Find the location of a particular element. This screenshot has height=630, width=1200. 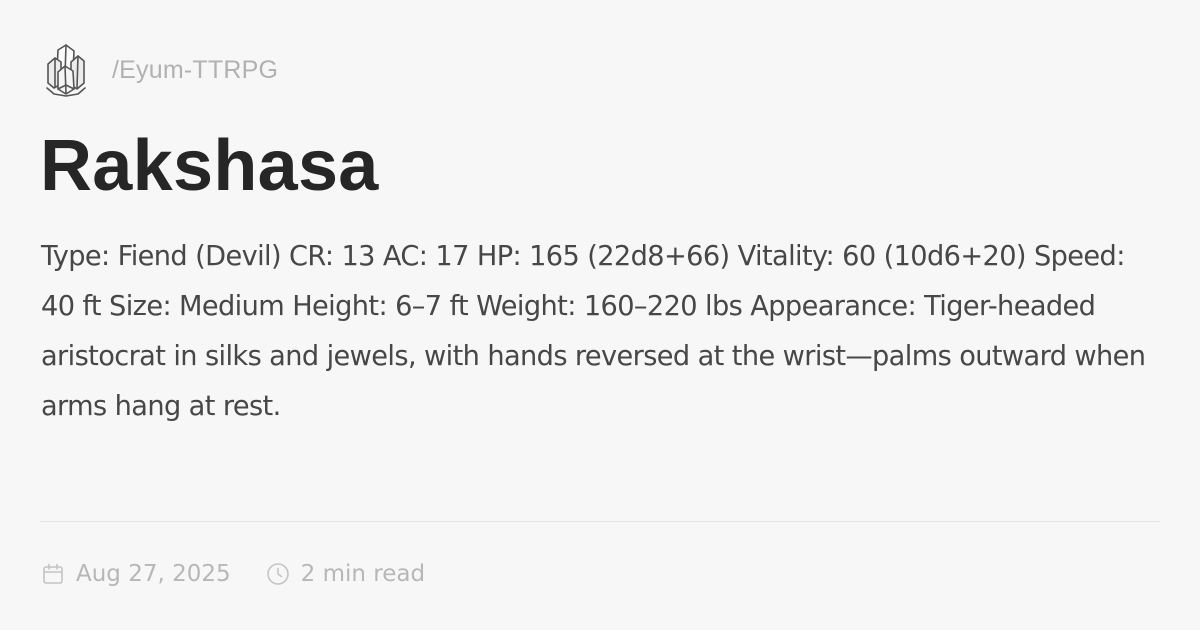

publish-date-text: Aug 27, 2025 is located at coordinates (153, 574).